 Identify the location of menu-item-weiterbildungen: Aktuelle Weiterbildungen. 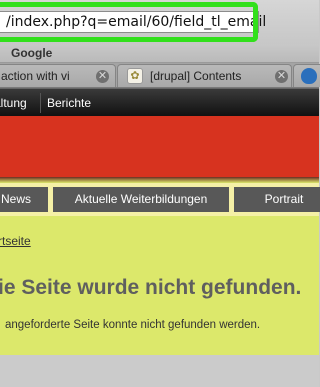
(141, 199).